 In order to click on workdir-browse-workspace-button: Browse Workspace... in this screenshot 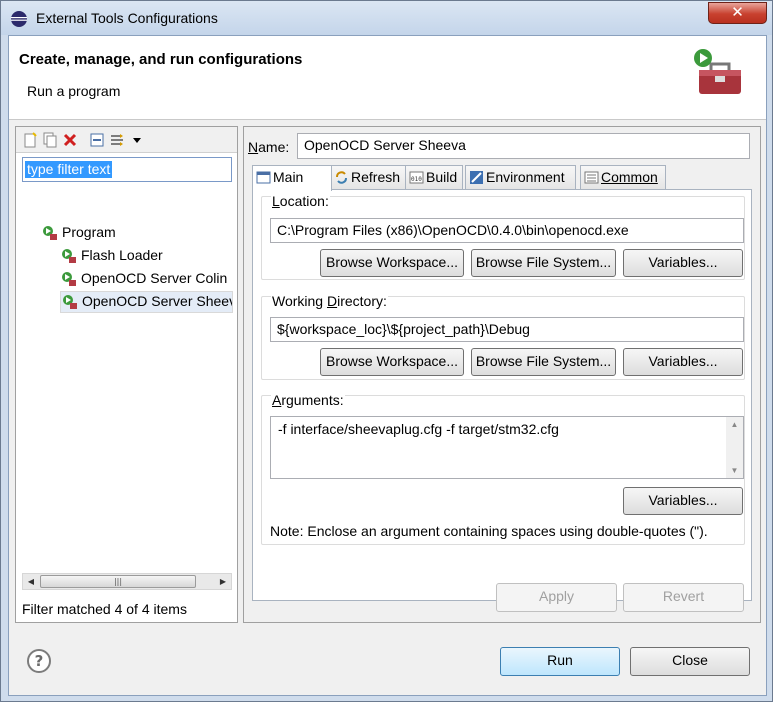, I will do `click(392, 362)`.